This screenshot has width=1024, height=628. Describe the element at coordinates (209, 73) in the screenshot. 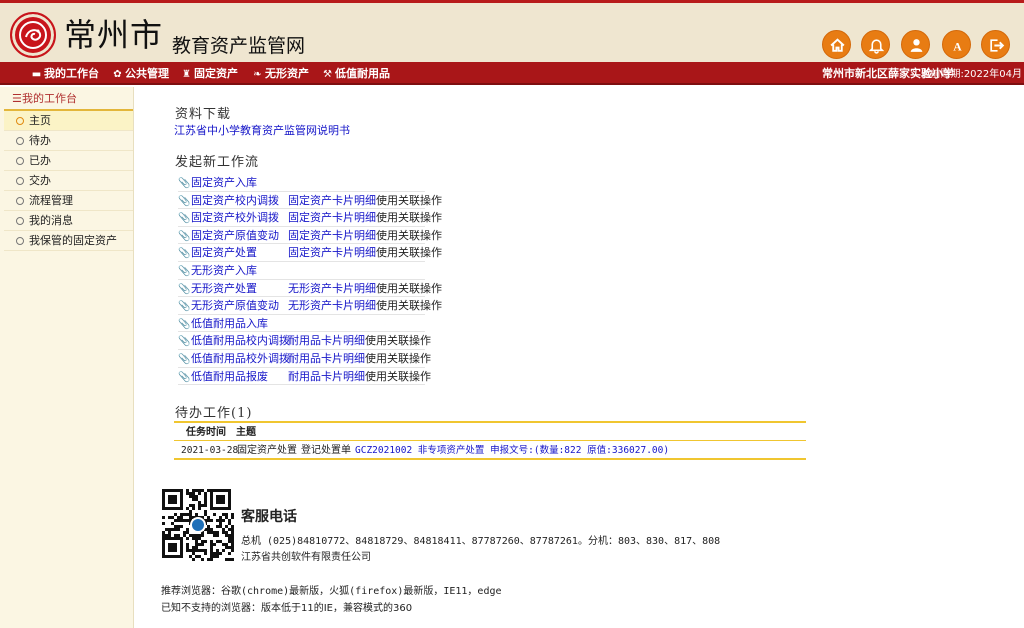

I see `menu-fixed-assets: ♜ 固定资产` at that location.